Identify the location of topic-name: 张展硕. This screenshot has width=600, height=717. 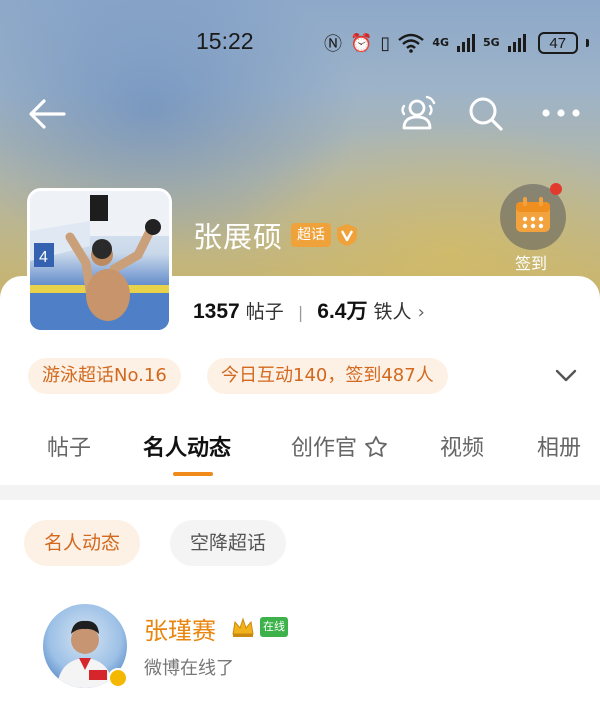
(238, 237).